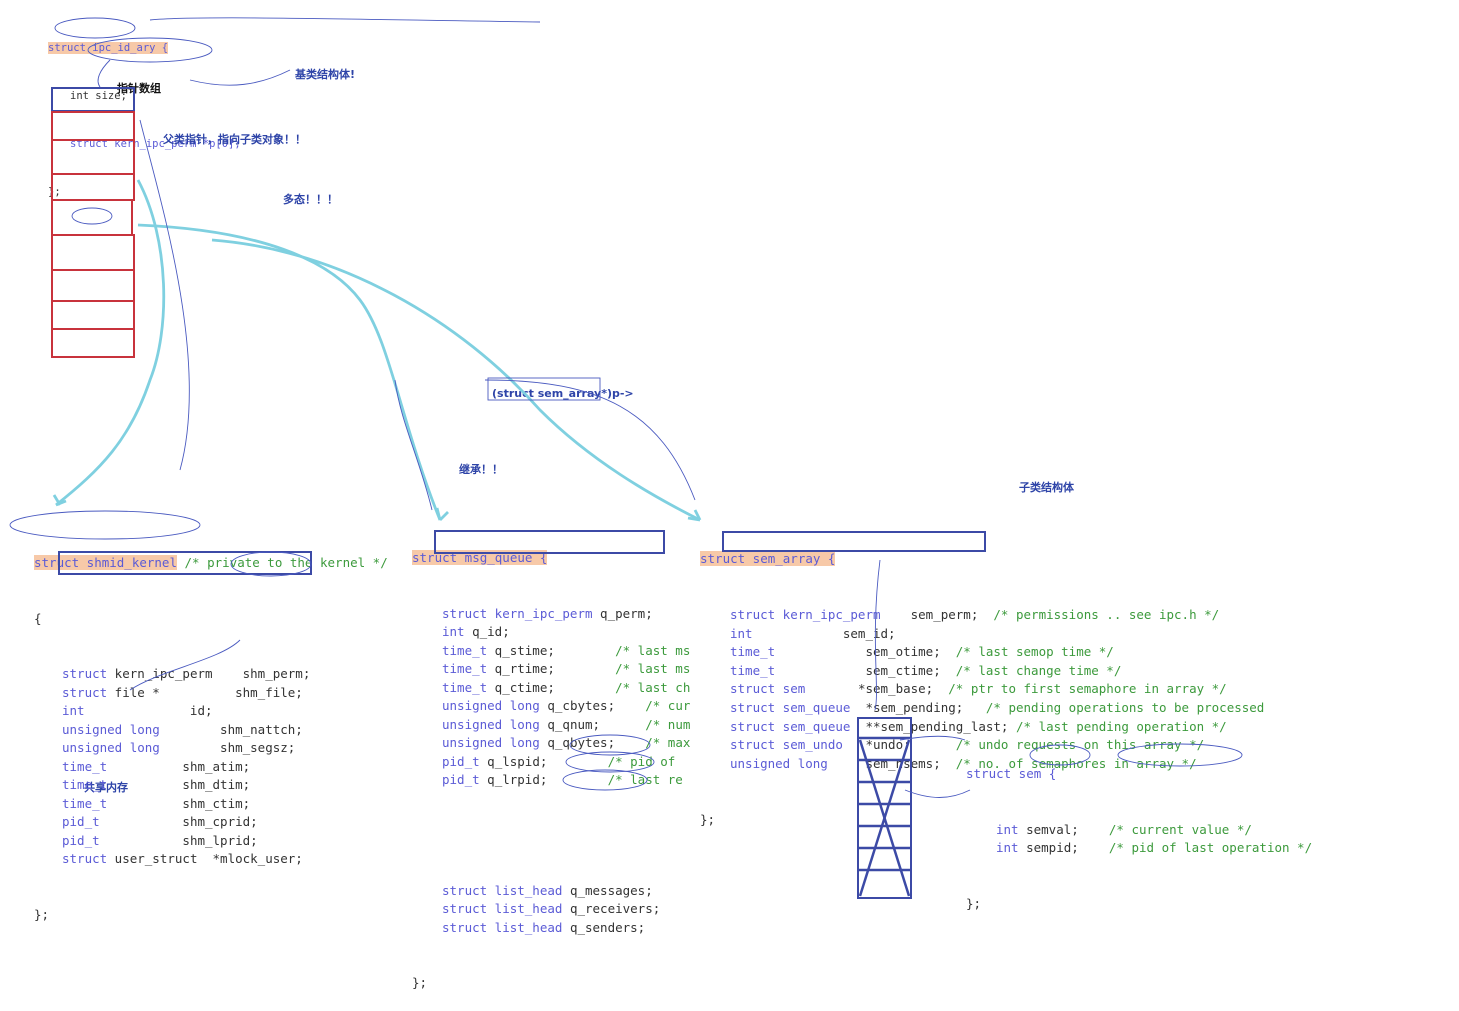 The width and height of the screenshot is (1459, 1011). I want to click on msg-queue-close: };, so click(420, 982).